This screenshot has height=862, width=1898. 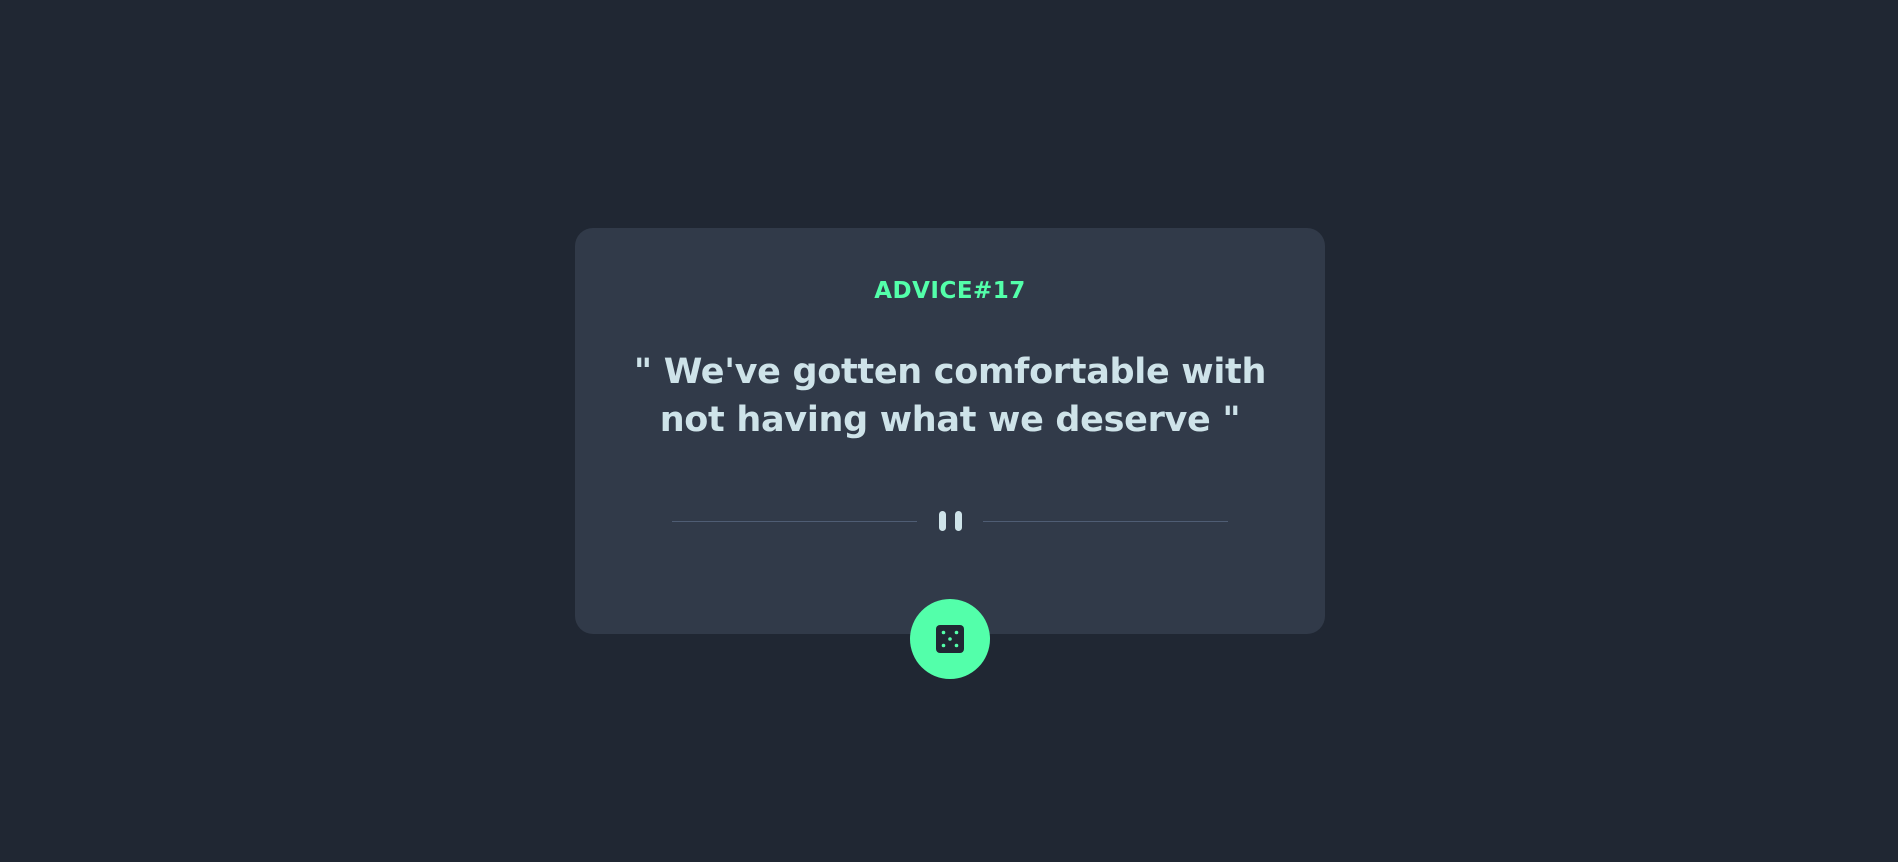 What do you see at coordinates (794, 521) in the screenshot?
I see `divider-line-left` at bounding box center [794, 521].